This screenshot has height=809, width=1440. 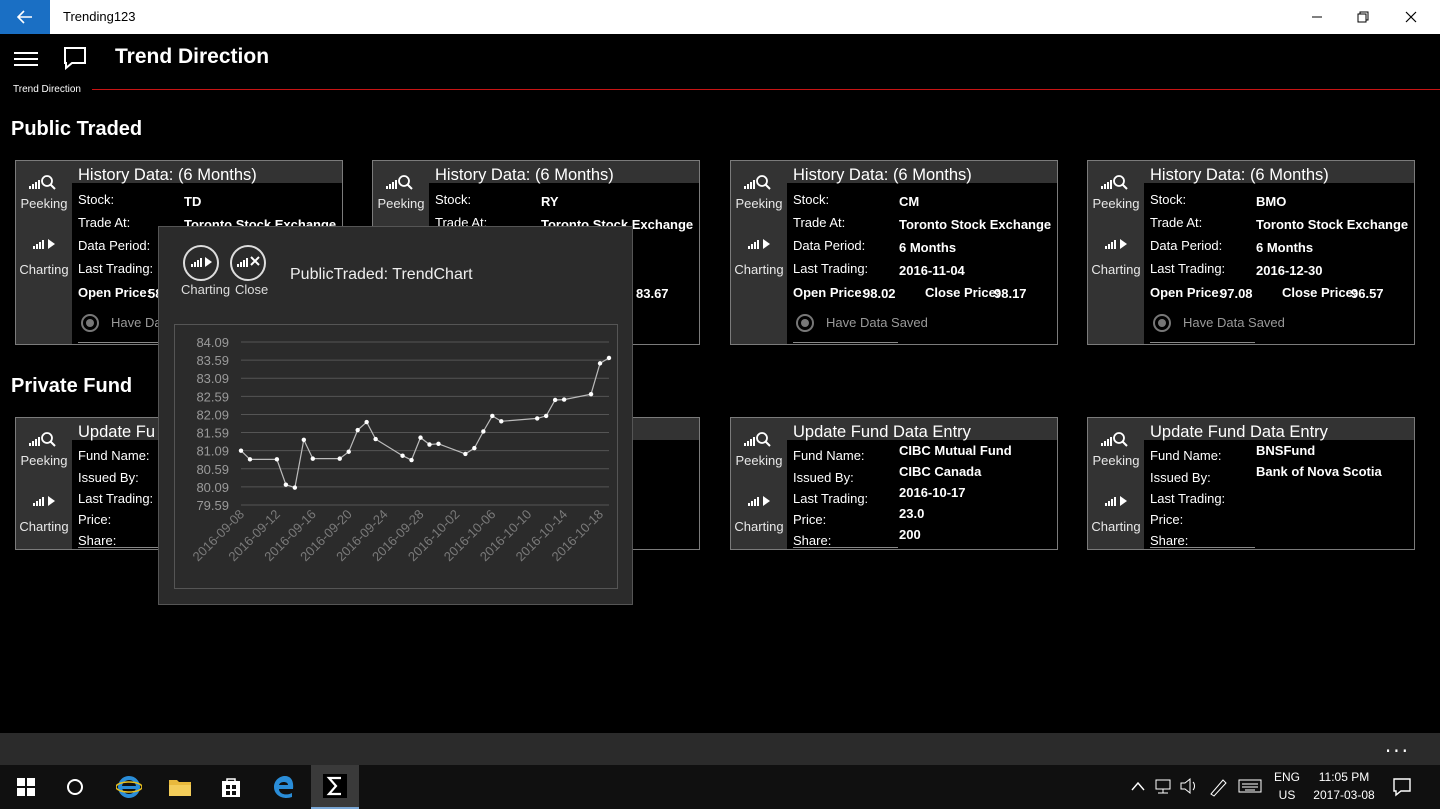 I want to click on fund-name-value: CIBC Mutual Fund, so click(x=955, y=450).